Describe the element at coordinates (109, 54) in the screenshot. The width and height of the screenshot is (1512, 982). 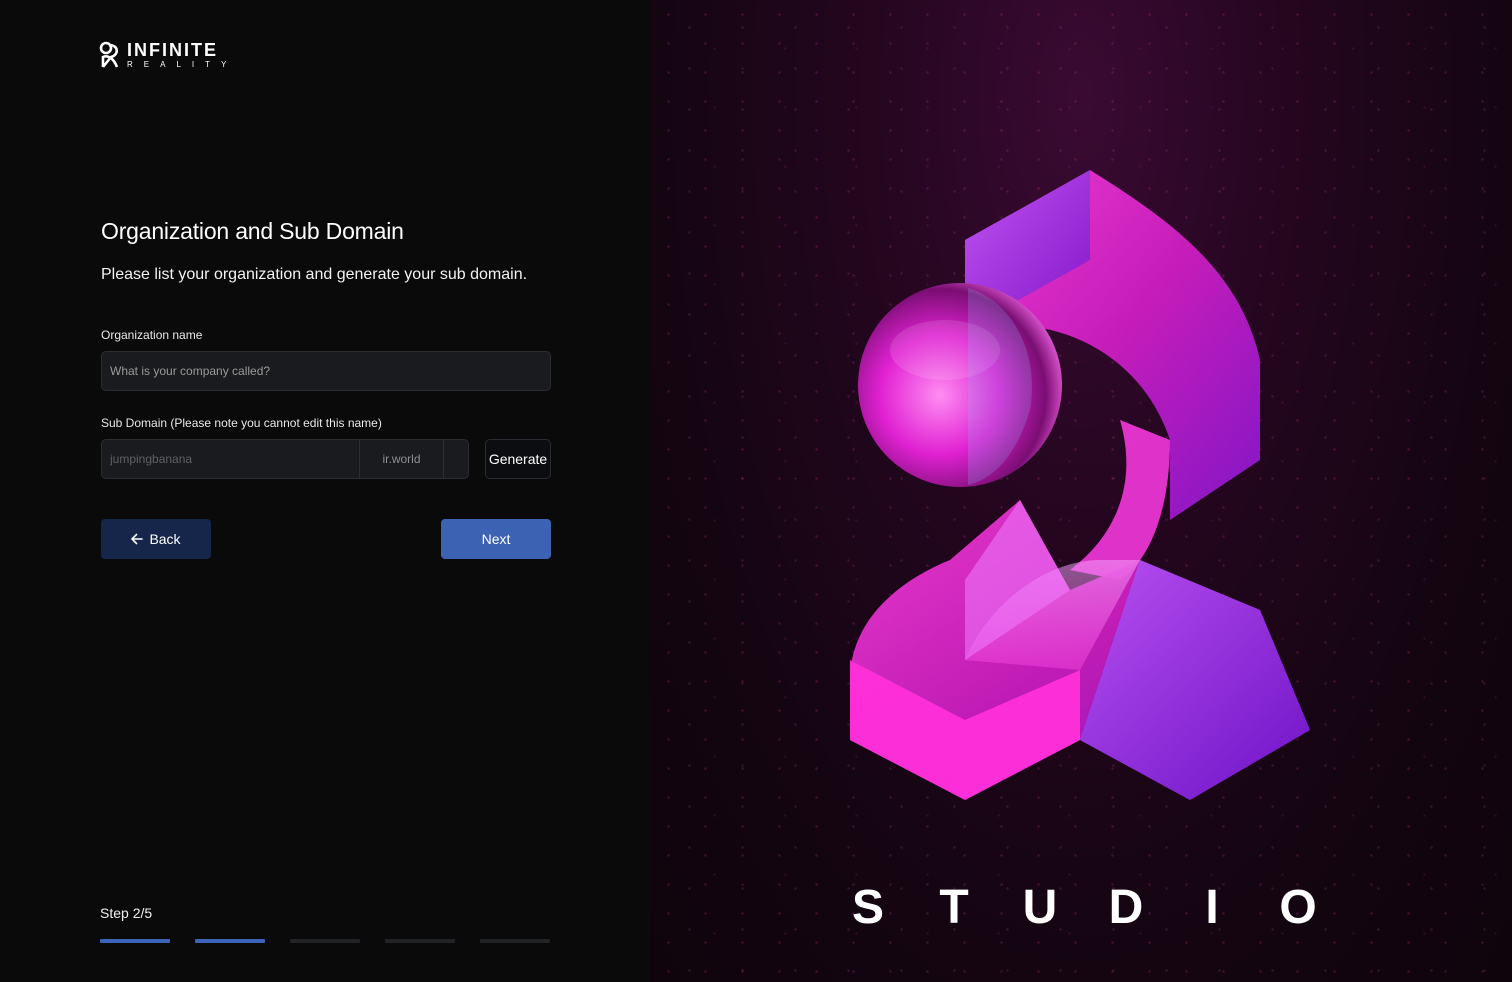
I see `infinite-reality-logo-icon` at that location.